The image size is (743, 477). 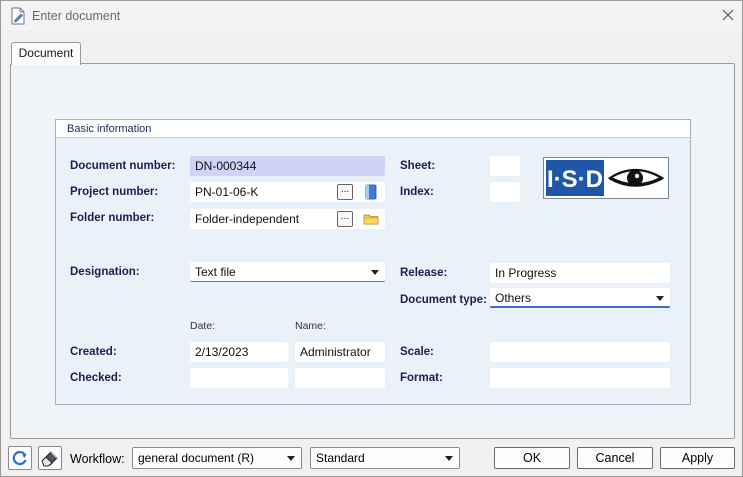 I want to click on date-column-header: Date:, so click(x=203, y=326).